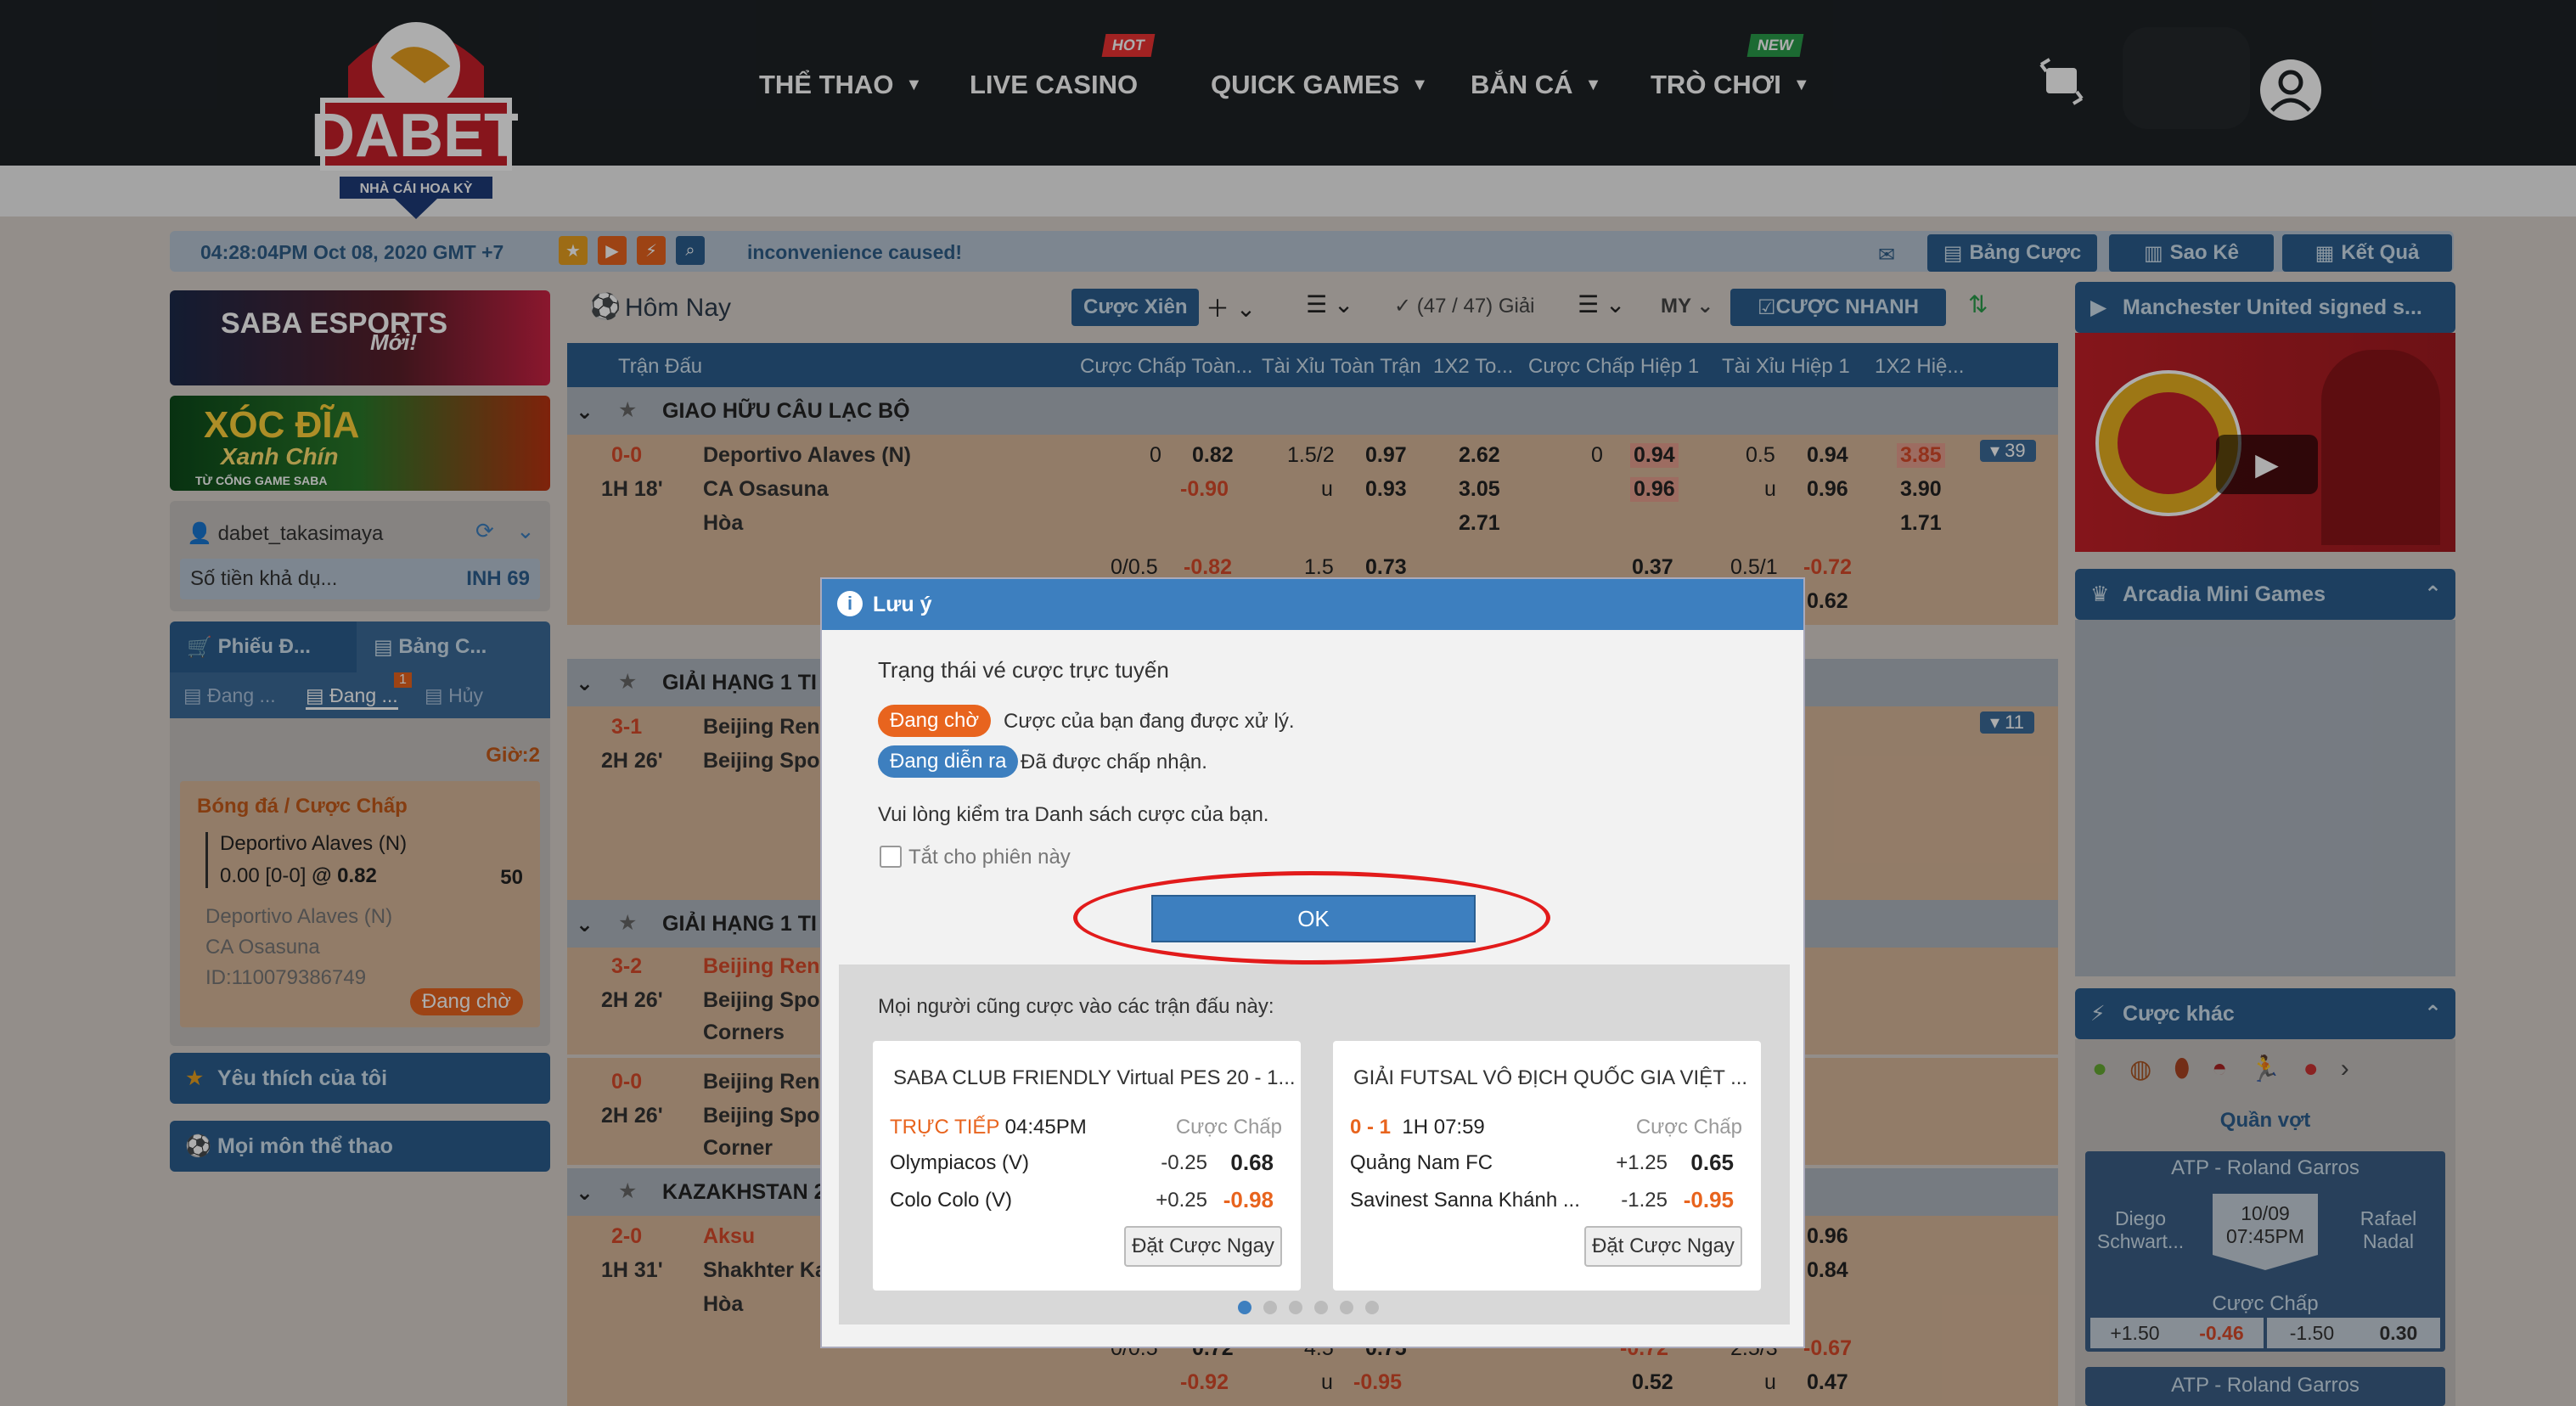 This screenshot has width=2576, height=1406. I want to click on status-pending-badge: Đang chờ, so click(935, 721).